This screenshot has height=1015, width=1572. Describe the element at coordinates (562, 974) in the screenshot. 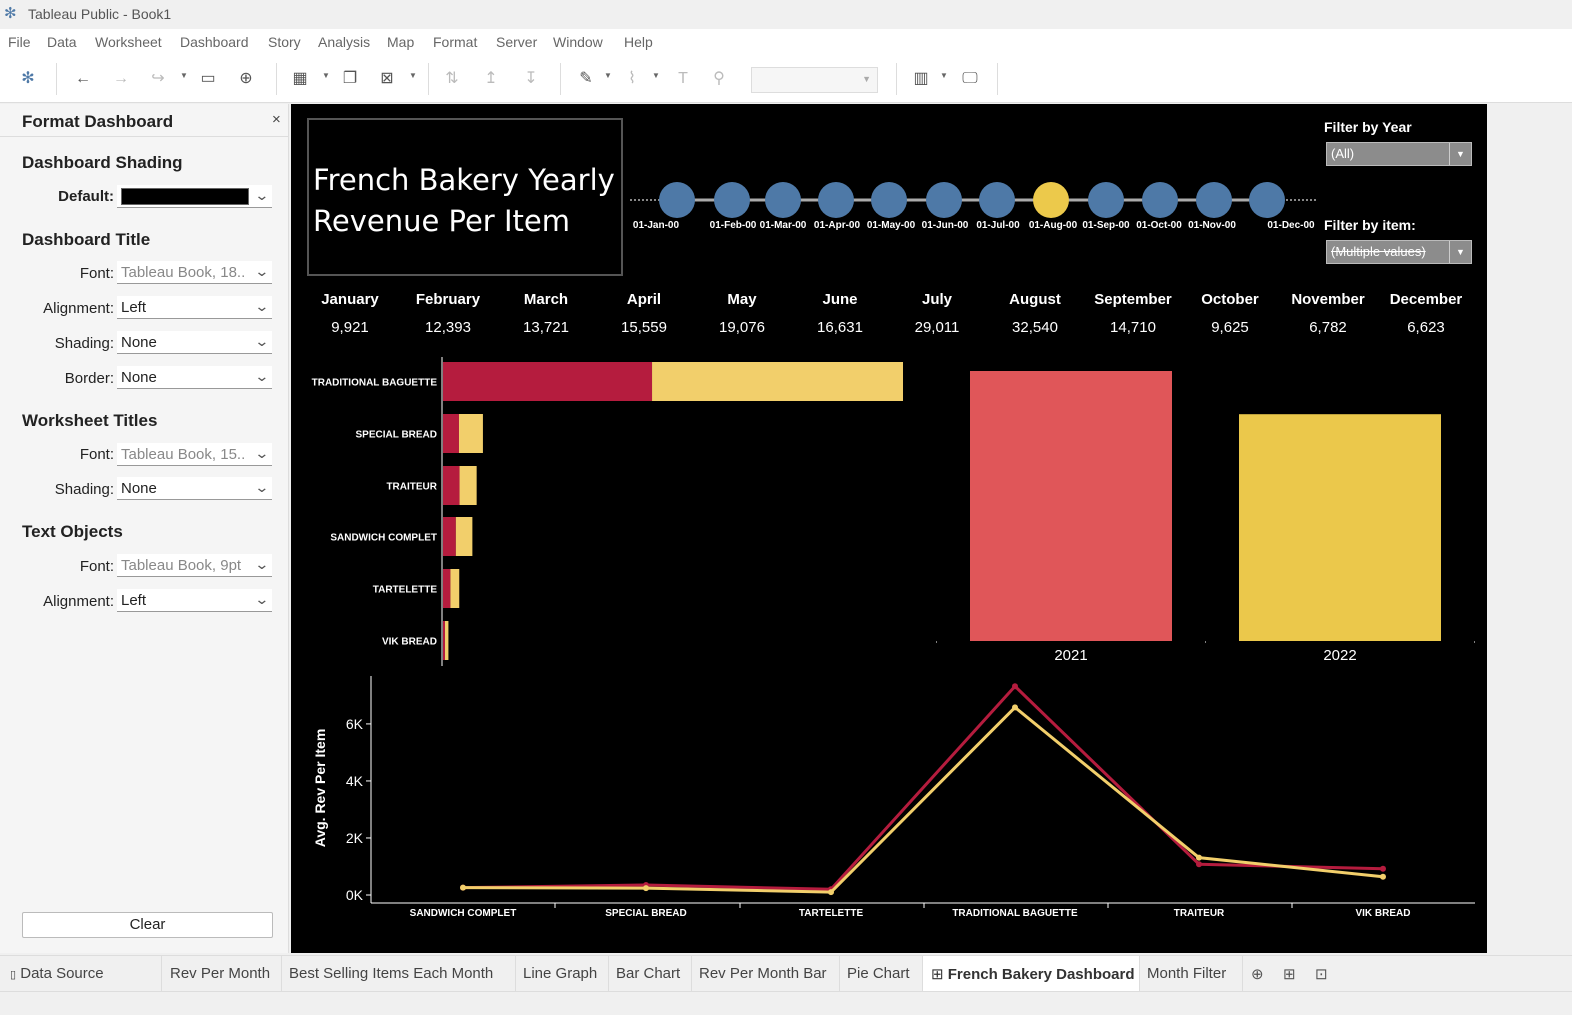

I see `tab-line-graph: Line Graph` at that location.